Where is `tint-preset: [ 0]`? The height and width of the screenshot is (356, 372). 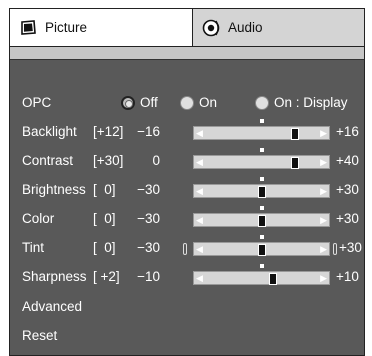 tint-preset: [ 0] is located at coordinates (104, 247).